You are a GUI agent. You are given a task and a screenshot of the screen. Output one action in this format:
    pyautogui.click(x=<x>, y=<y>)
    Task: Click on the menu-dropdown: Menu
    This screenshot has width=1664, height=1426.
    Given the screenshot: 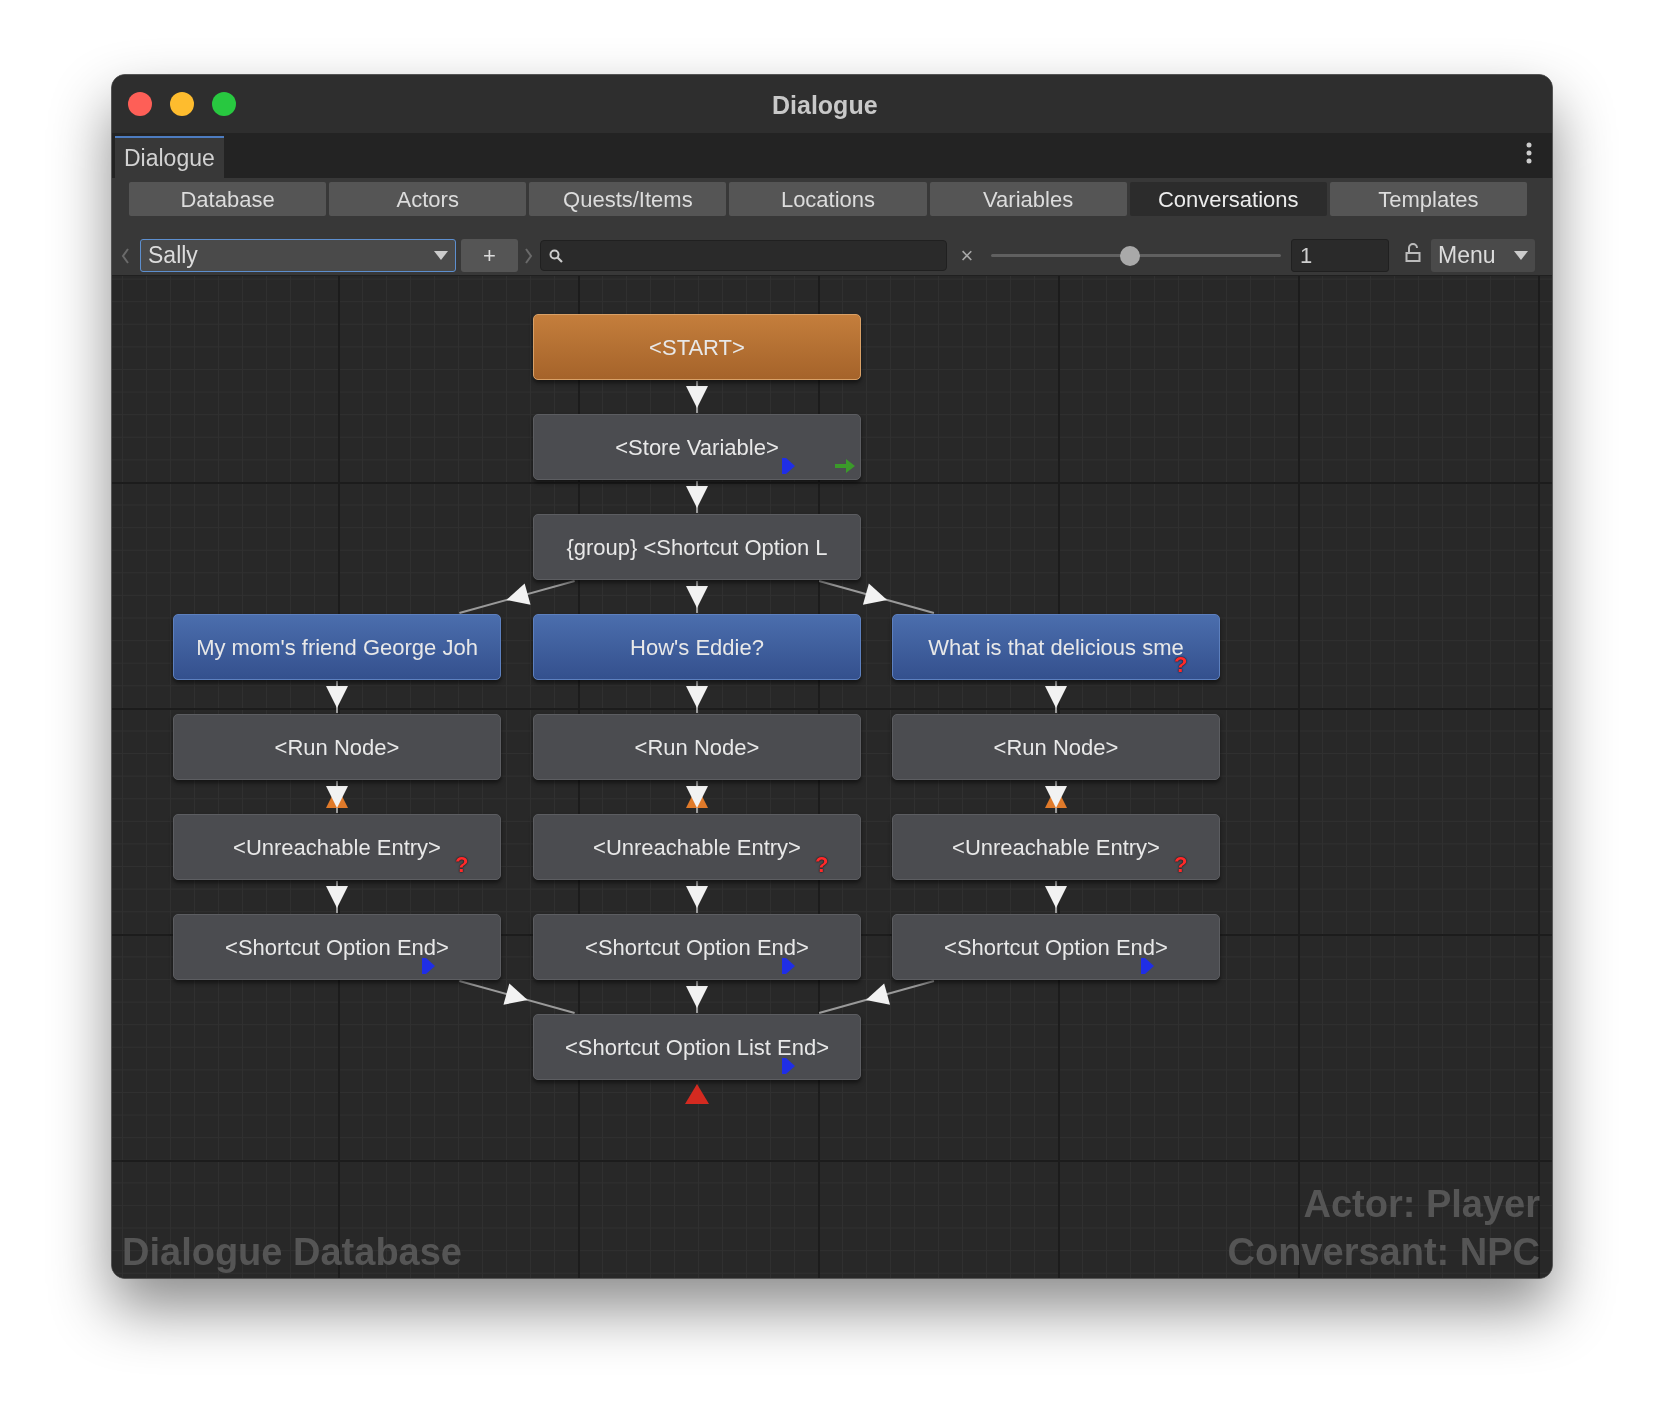 What is the action you would take?
    pyautogui.click(x=1483, y=255)
    